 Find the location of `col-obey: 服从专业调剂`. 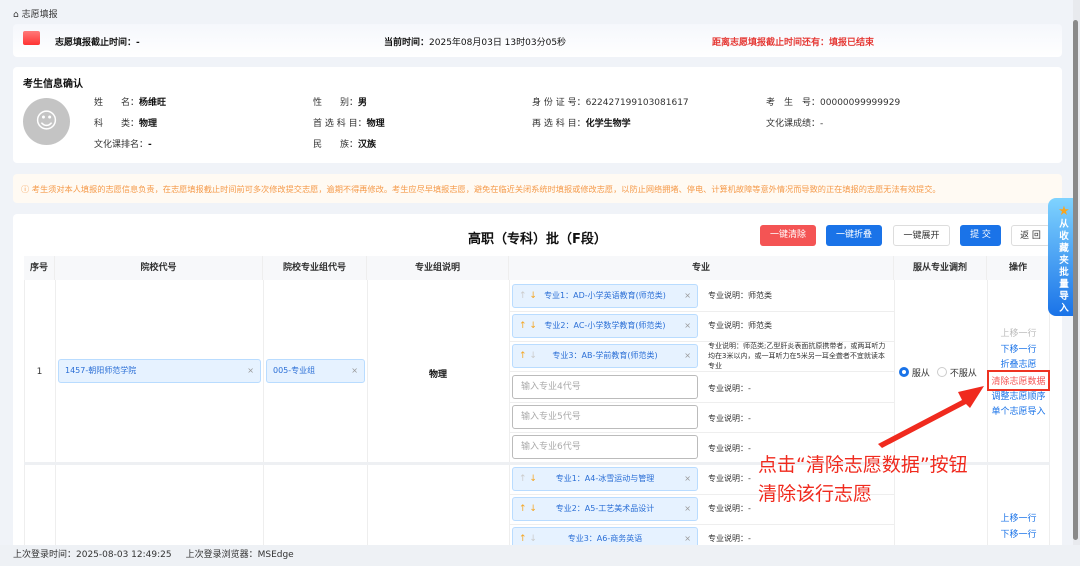

col-obey: 服从专业调剂 is located at coordinates (940, 268).